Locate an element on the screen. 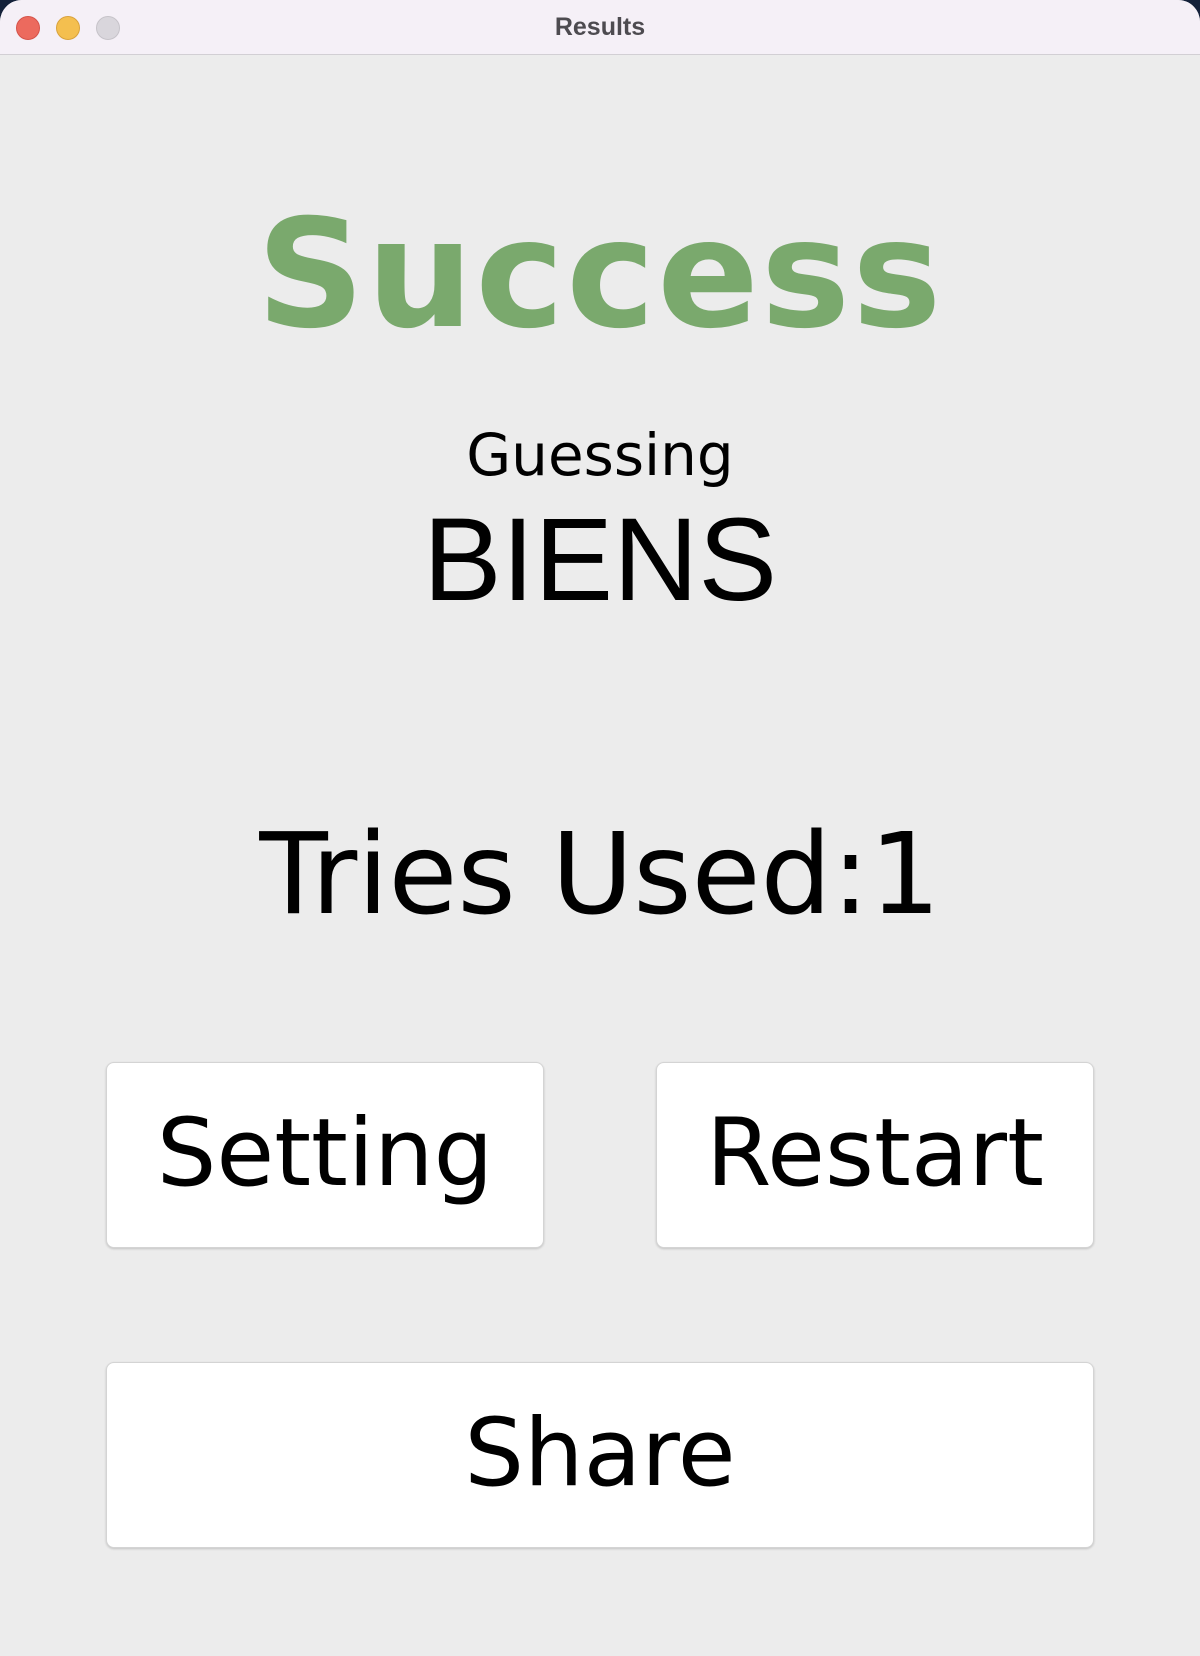 The height and width of the screenshot is (1656, 1200). guessing-label: Guessing is located at coordinates (600, 455).